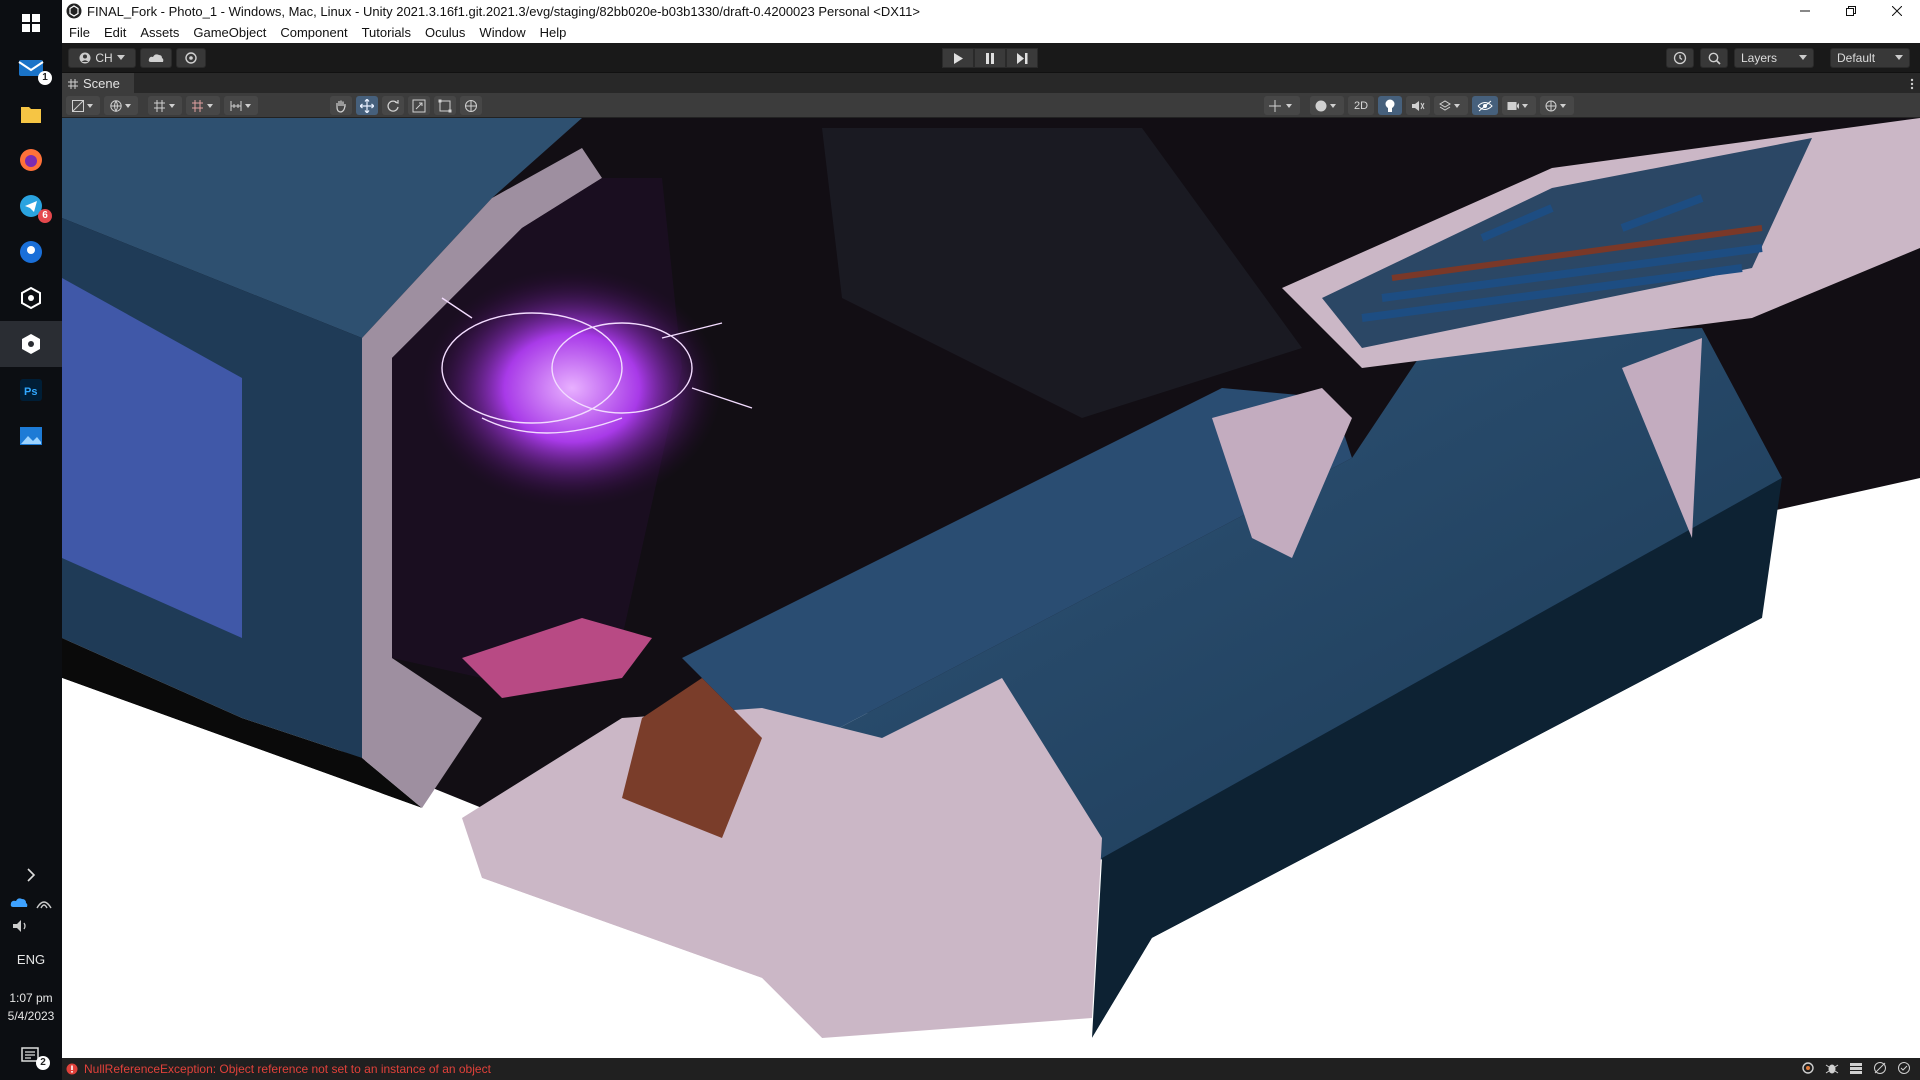 The width and height of the screenshot is (1920, 1080). I want to click on lighting-toggle, so click(1390, 105).